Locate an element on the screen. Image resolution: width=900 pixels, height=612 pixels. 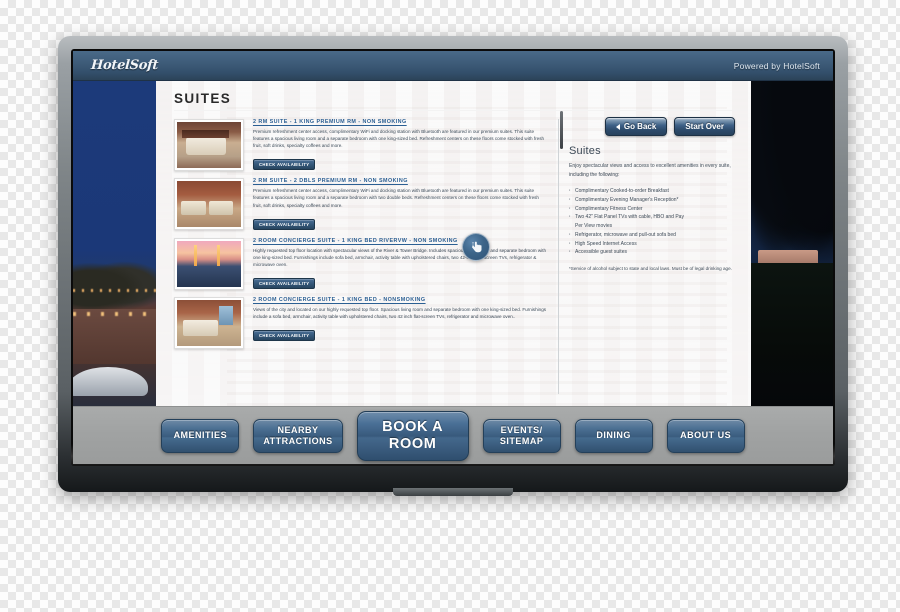
app-header: HotelSoft Powered by HotelSoft is located at coordinates (453, 66).